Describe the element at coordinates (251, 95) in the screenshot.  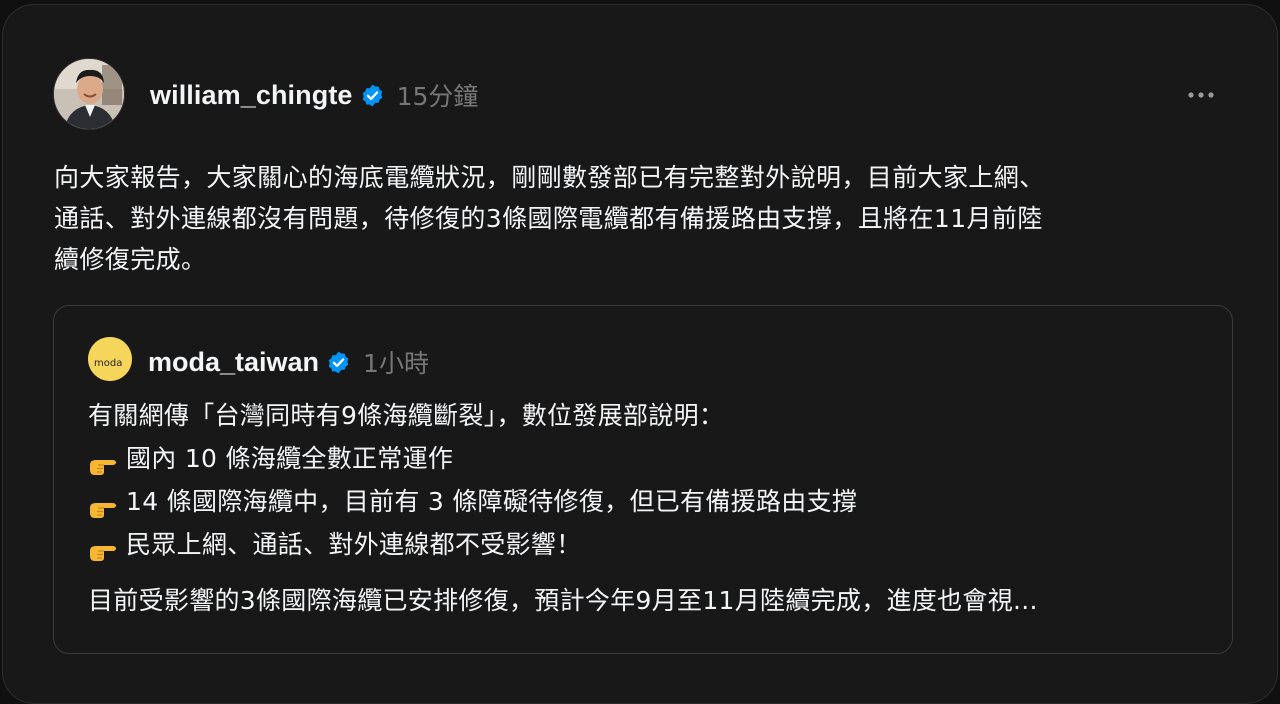
I see `author-username: william_chingte` at that location.